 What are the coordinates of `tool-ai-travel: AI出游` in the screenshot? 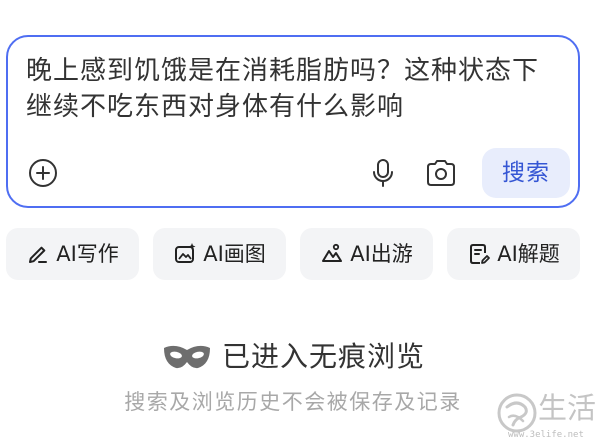 It's located at (366, 254).